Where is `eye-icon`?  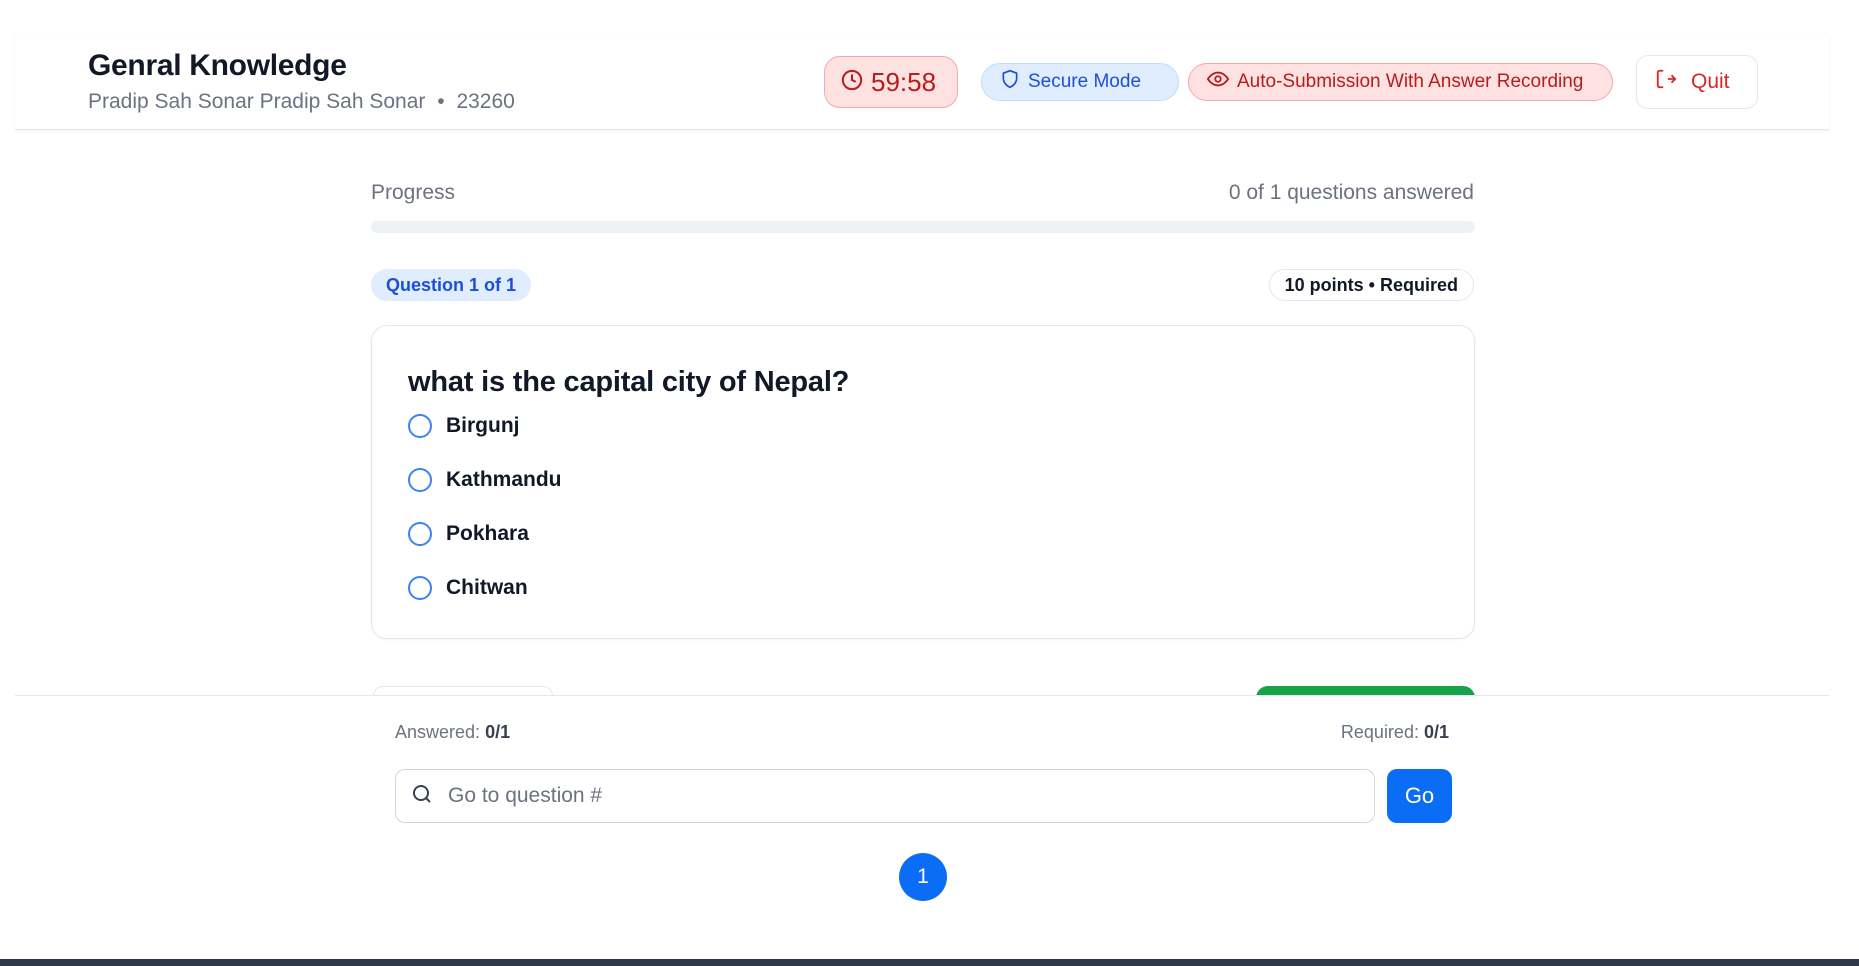
eye-icon is located at coordinates (1218, 82).